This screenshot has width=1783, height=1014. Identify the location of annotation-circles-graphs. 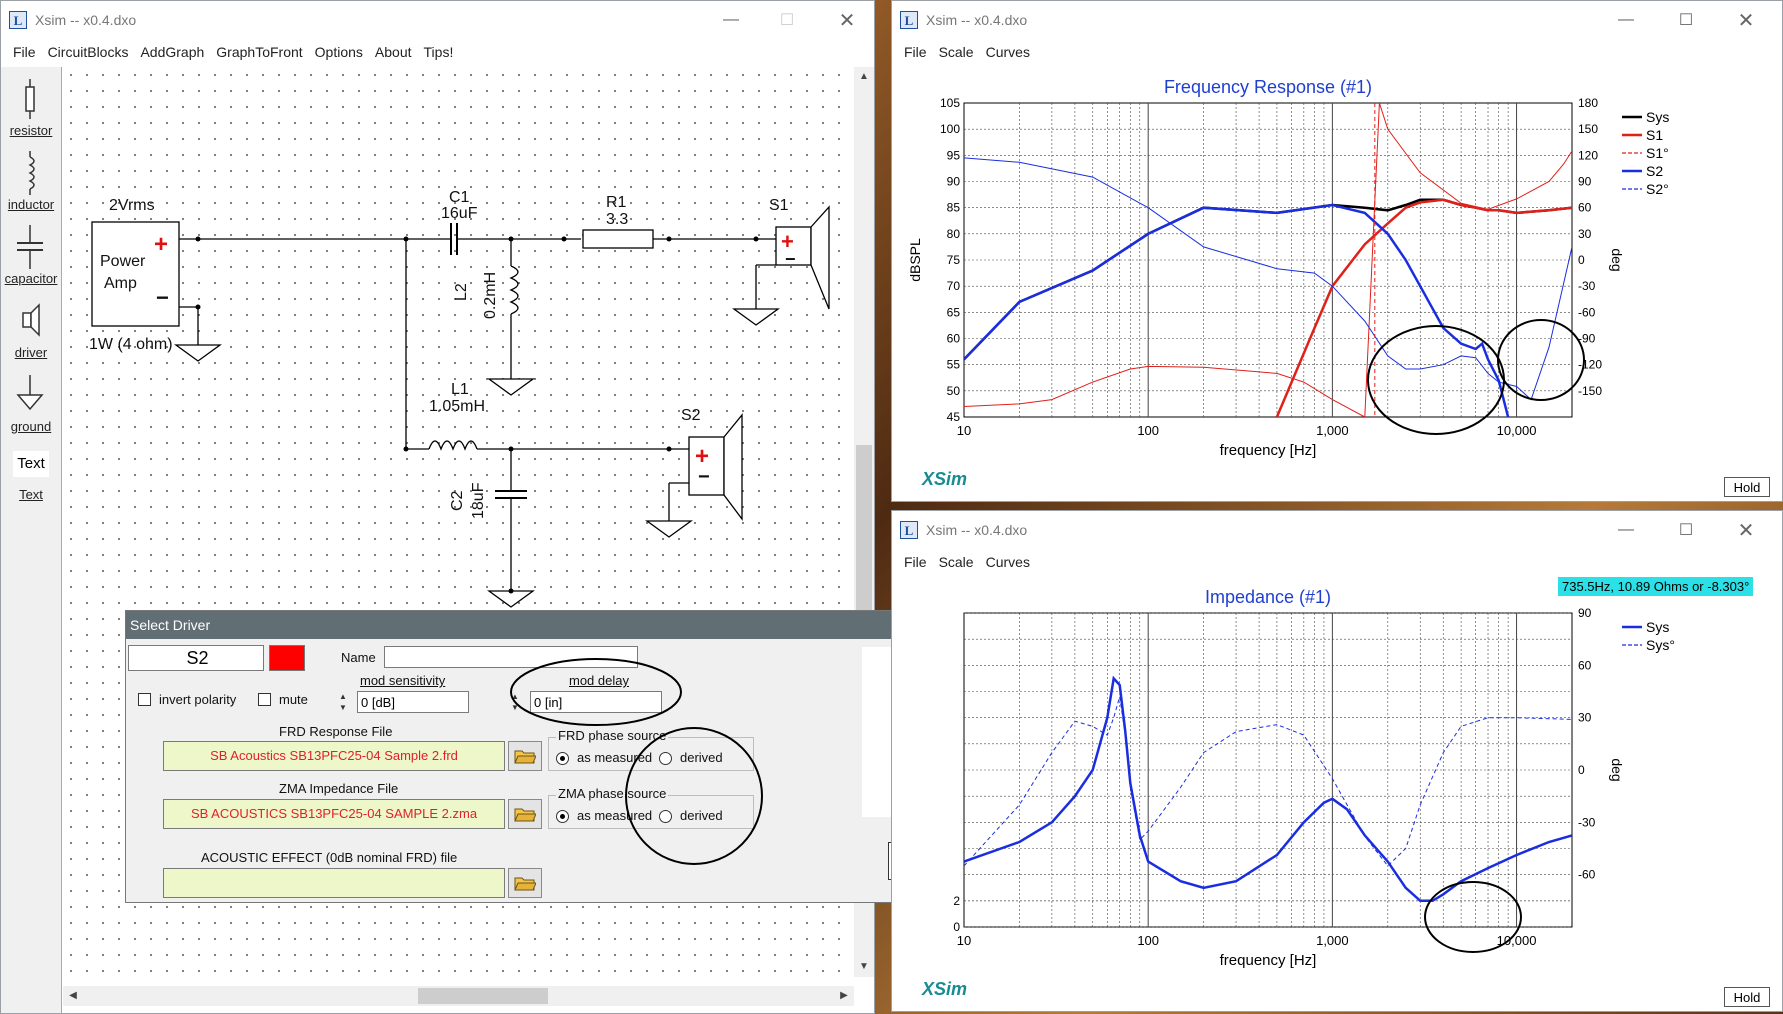
(1476, 636).